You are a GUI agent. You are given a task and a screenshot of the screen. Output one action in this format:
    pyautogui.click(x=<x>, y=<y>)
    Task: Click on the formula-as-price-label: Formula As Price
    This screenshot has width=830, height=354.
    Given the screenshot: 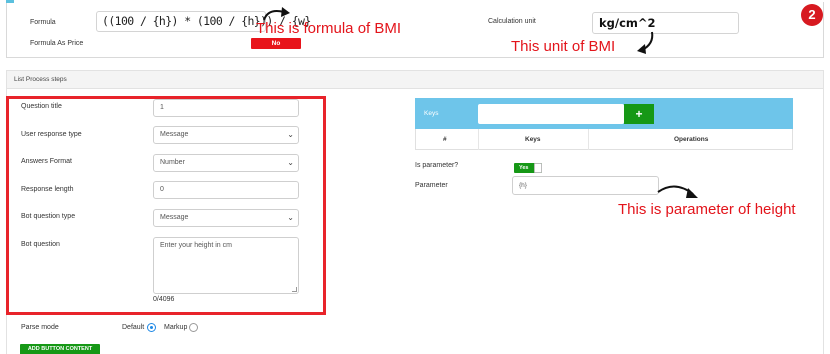 What is the action you would take?
    pyautogui.click(x=57, y=43)
    